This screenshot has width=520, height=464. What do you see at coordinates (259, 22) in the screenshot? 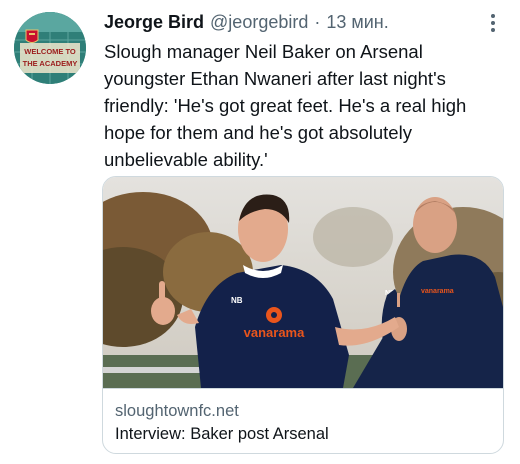
I see `author-handle: @jeorgebird` at bounding box center [259, 22].